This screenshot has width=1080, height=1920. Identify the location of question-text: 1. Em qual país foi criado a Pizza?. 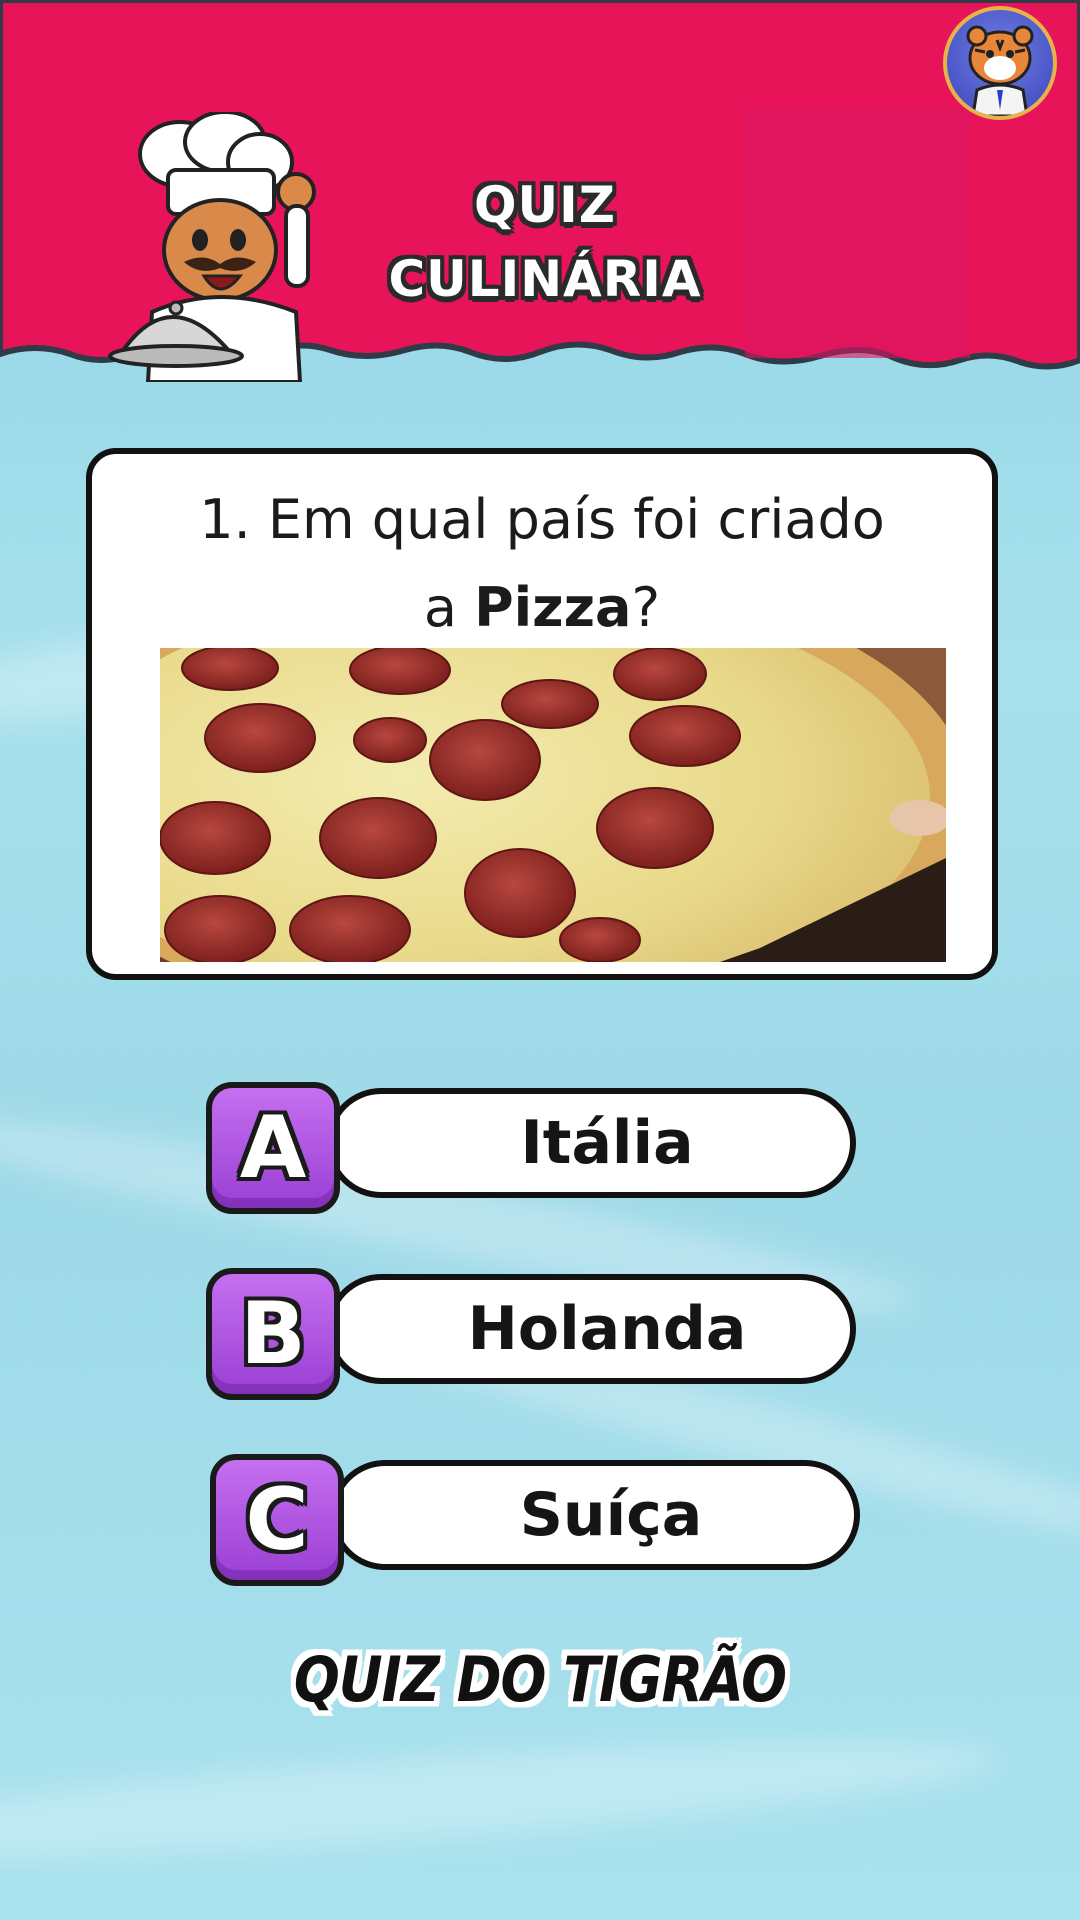
(542, 564).